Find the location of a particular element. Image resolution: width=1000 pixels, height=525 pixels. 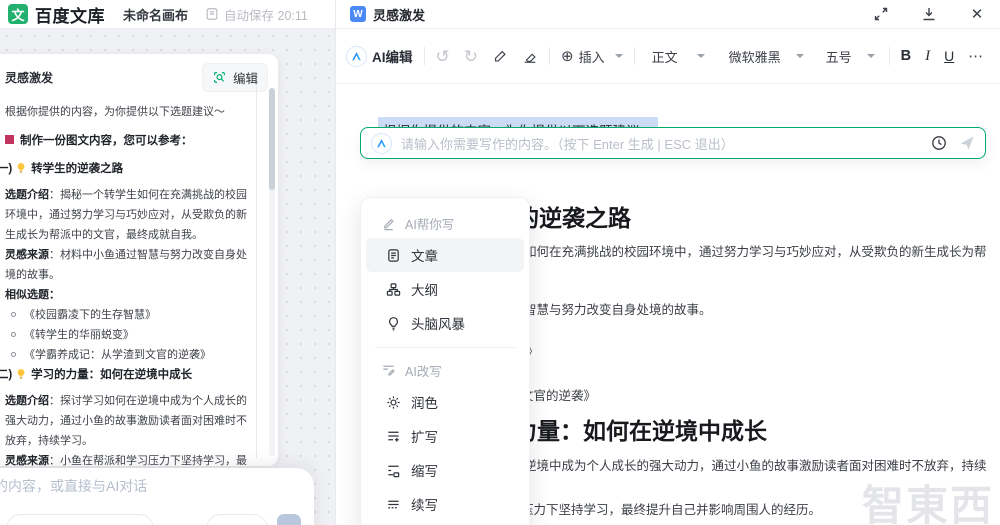

topic-1-title: (一) 转学生的逆袭之路 is located at coordinates (127, 170).